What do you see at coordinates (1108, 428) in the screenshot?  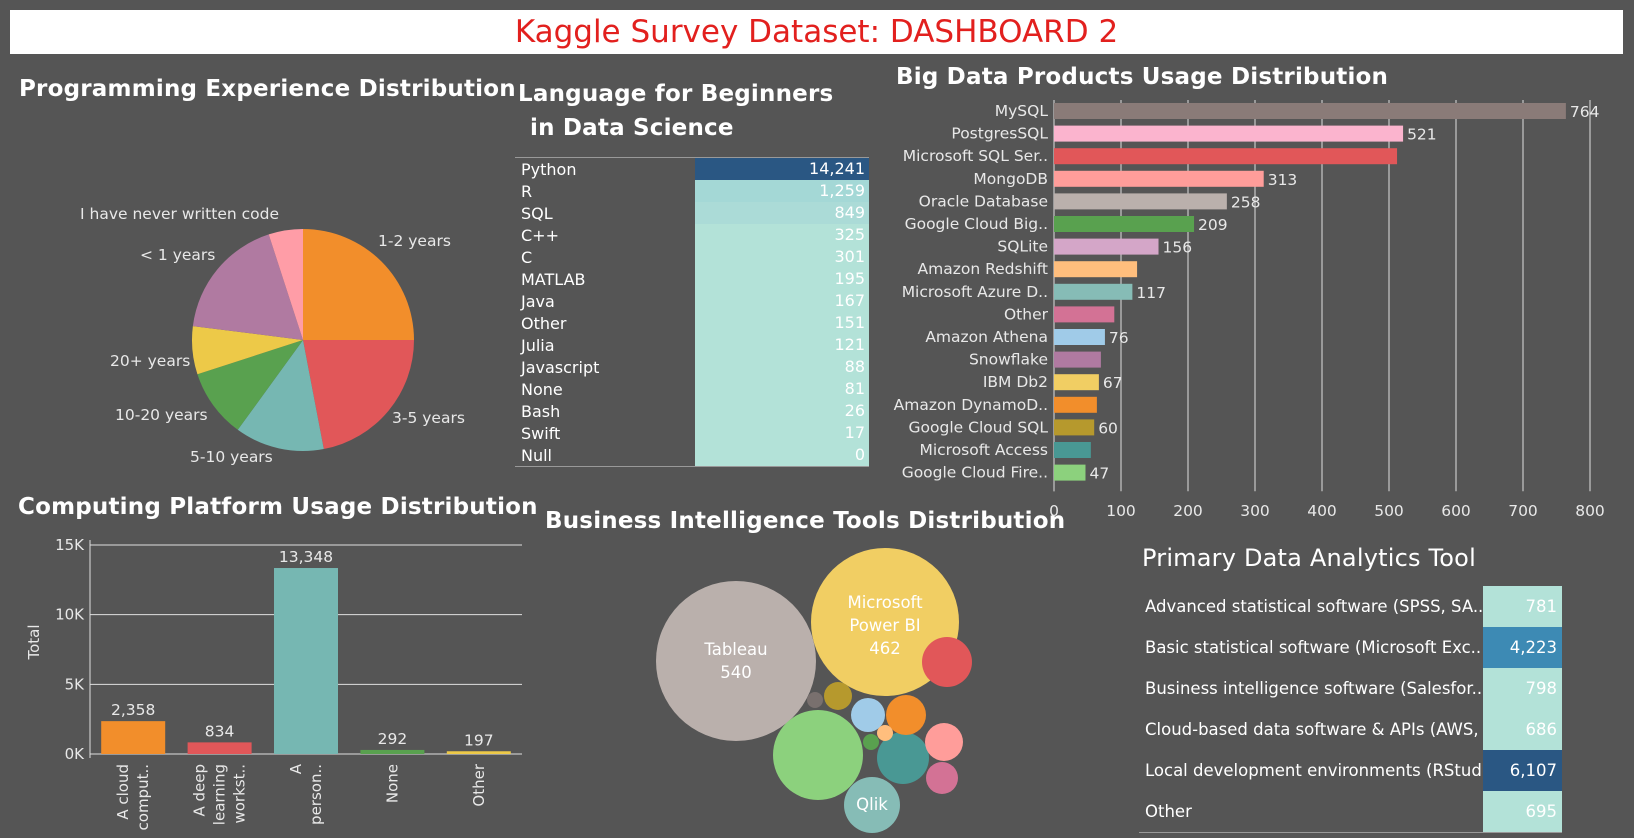 I see `data-label: 60` at bounding box center [1108, 428].